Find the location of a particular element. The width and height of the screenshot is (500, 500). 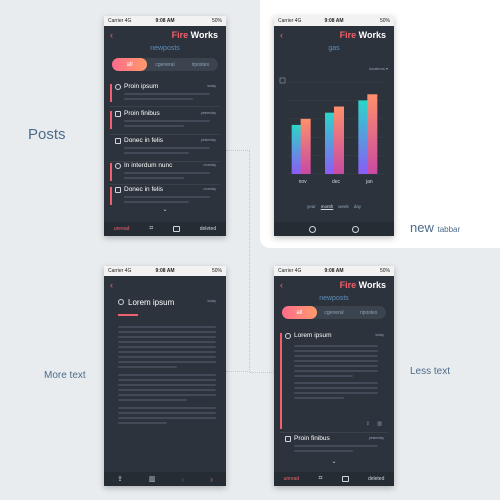

locations-dropdown: locations ▾ is located at coordinates (378, 68).